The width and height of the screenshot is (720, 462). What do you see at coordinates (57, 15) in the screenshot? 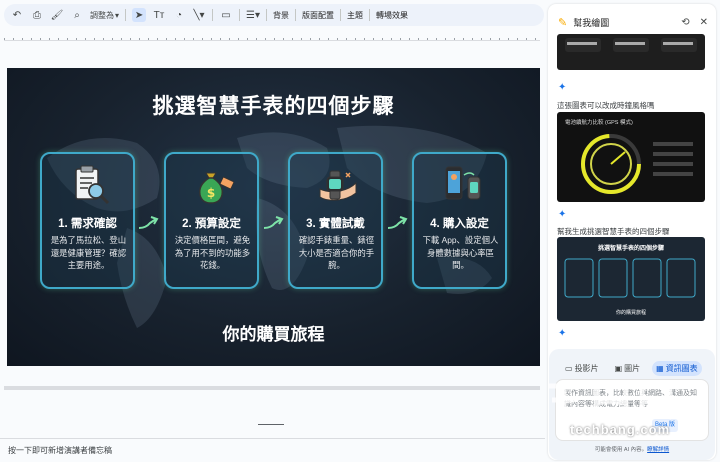
I see `paint-format-icon: 🖌` at bounding box center [57, 15].